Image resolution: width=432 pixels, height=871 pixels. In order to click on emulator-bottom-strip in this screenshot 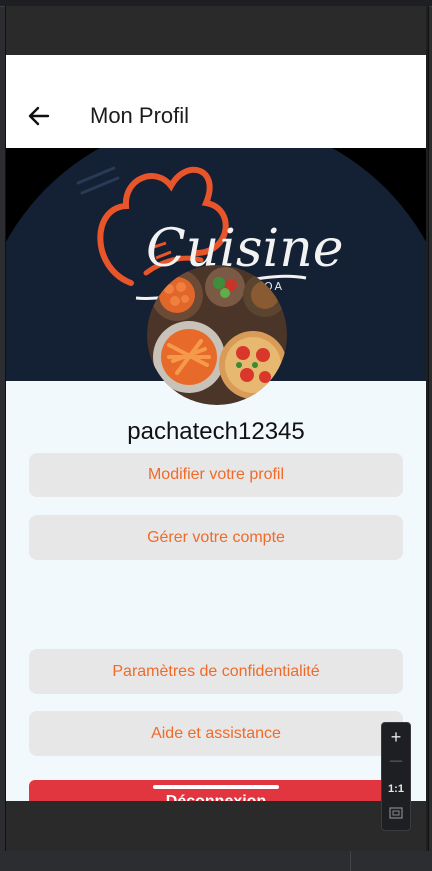, I will do `click(216, 861)`.